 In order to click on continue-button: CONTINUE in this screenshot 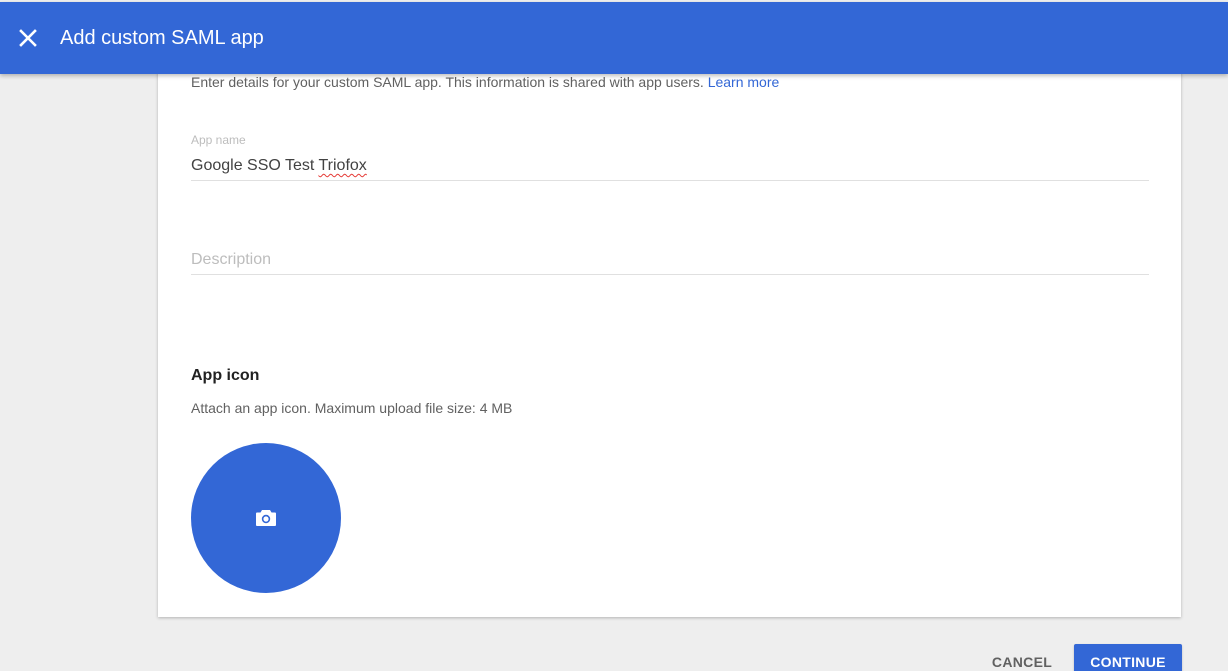, I will do `click(1128, 657)`.